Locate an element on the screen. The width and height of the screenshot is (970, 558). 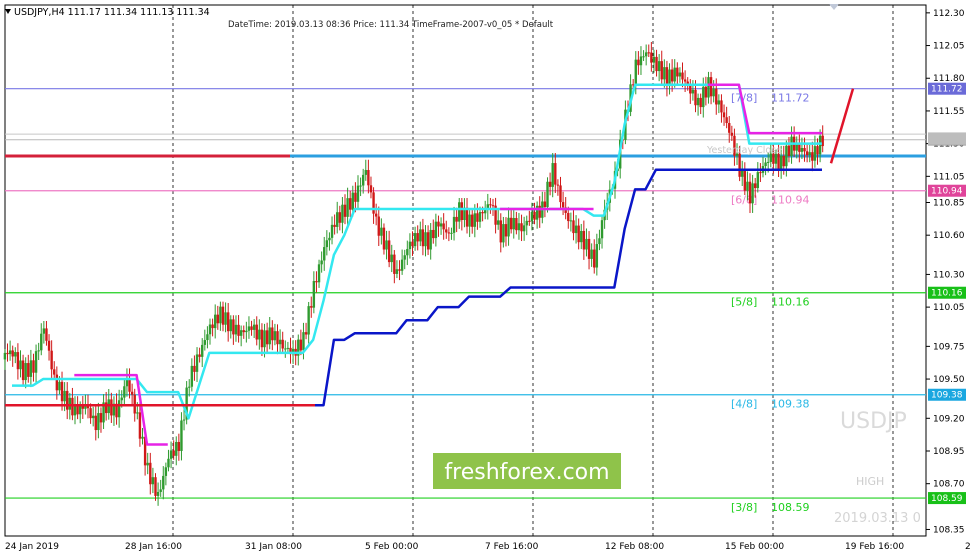
y-tick-label: 108.35 is located at coordinates (949, 530).